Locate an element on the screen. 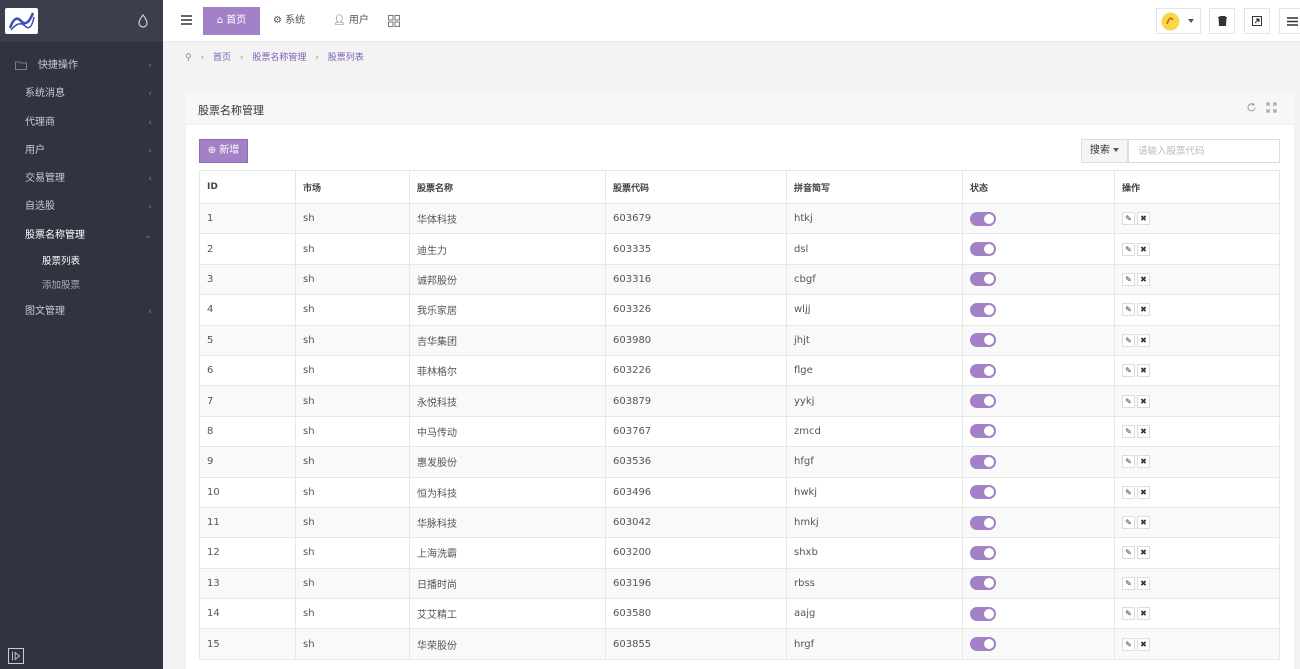 The image size is (1300, 669). nav-system-tab: ⚙ 系统 is located at coordinates (289, 21).